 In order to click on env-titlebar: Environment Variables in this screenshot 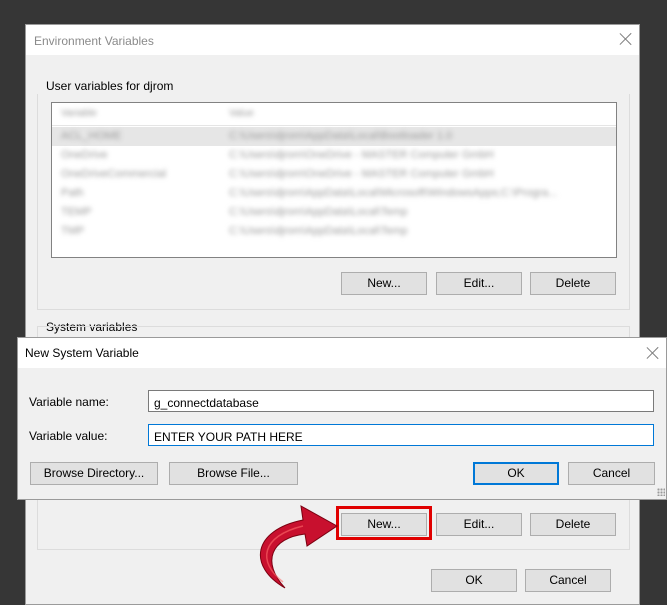, I will do `click(332, 40)`.